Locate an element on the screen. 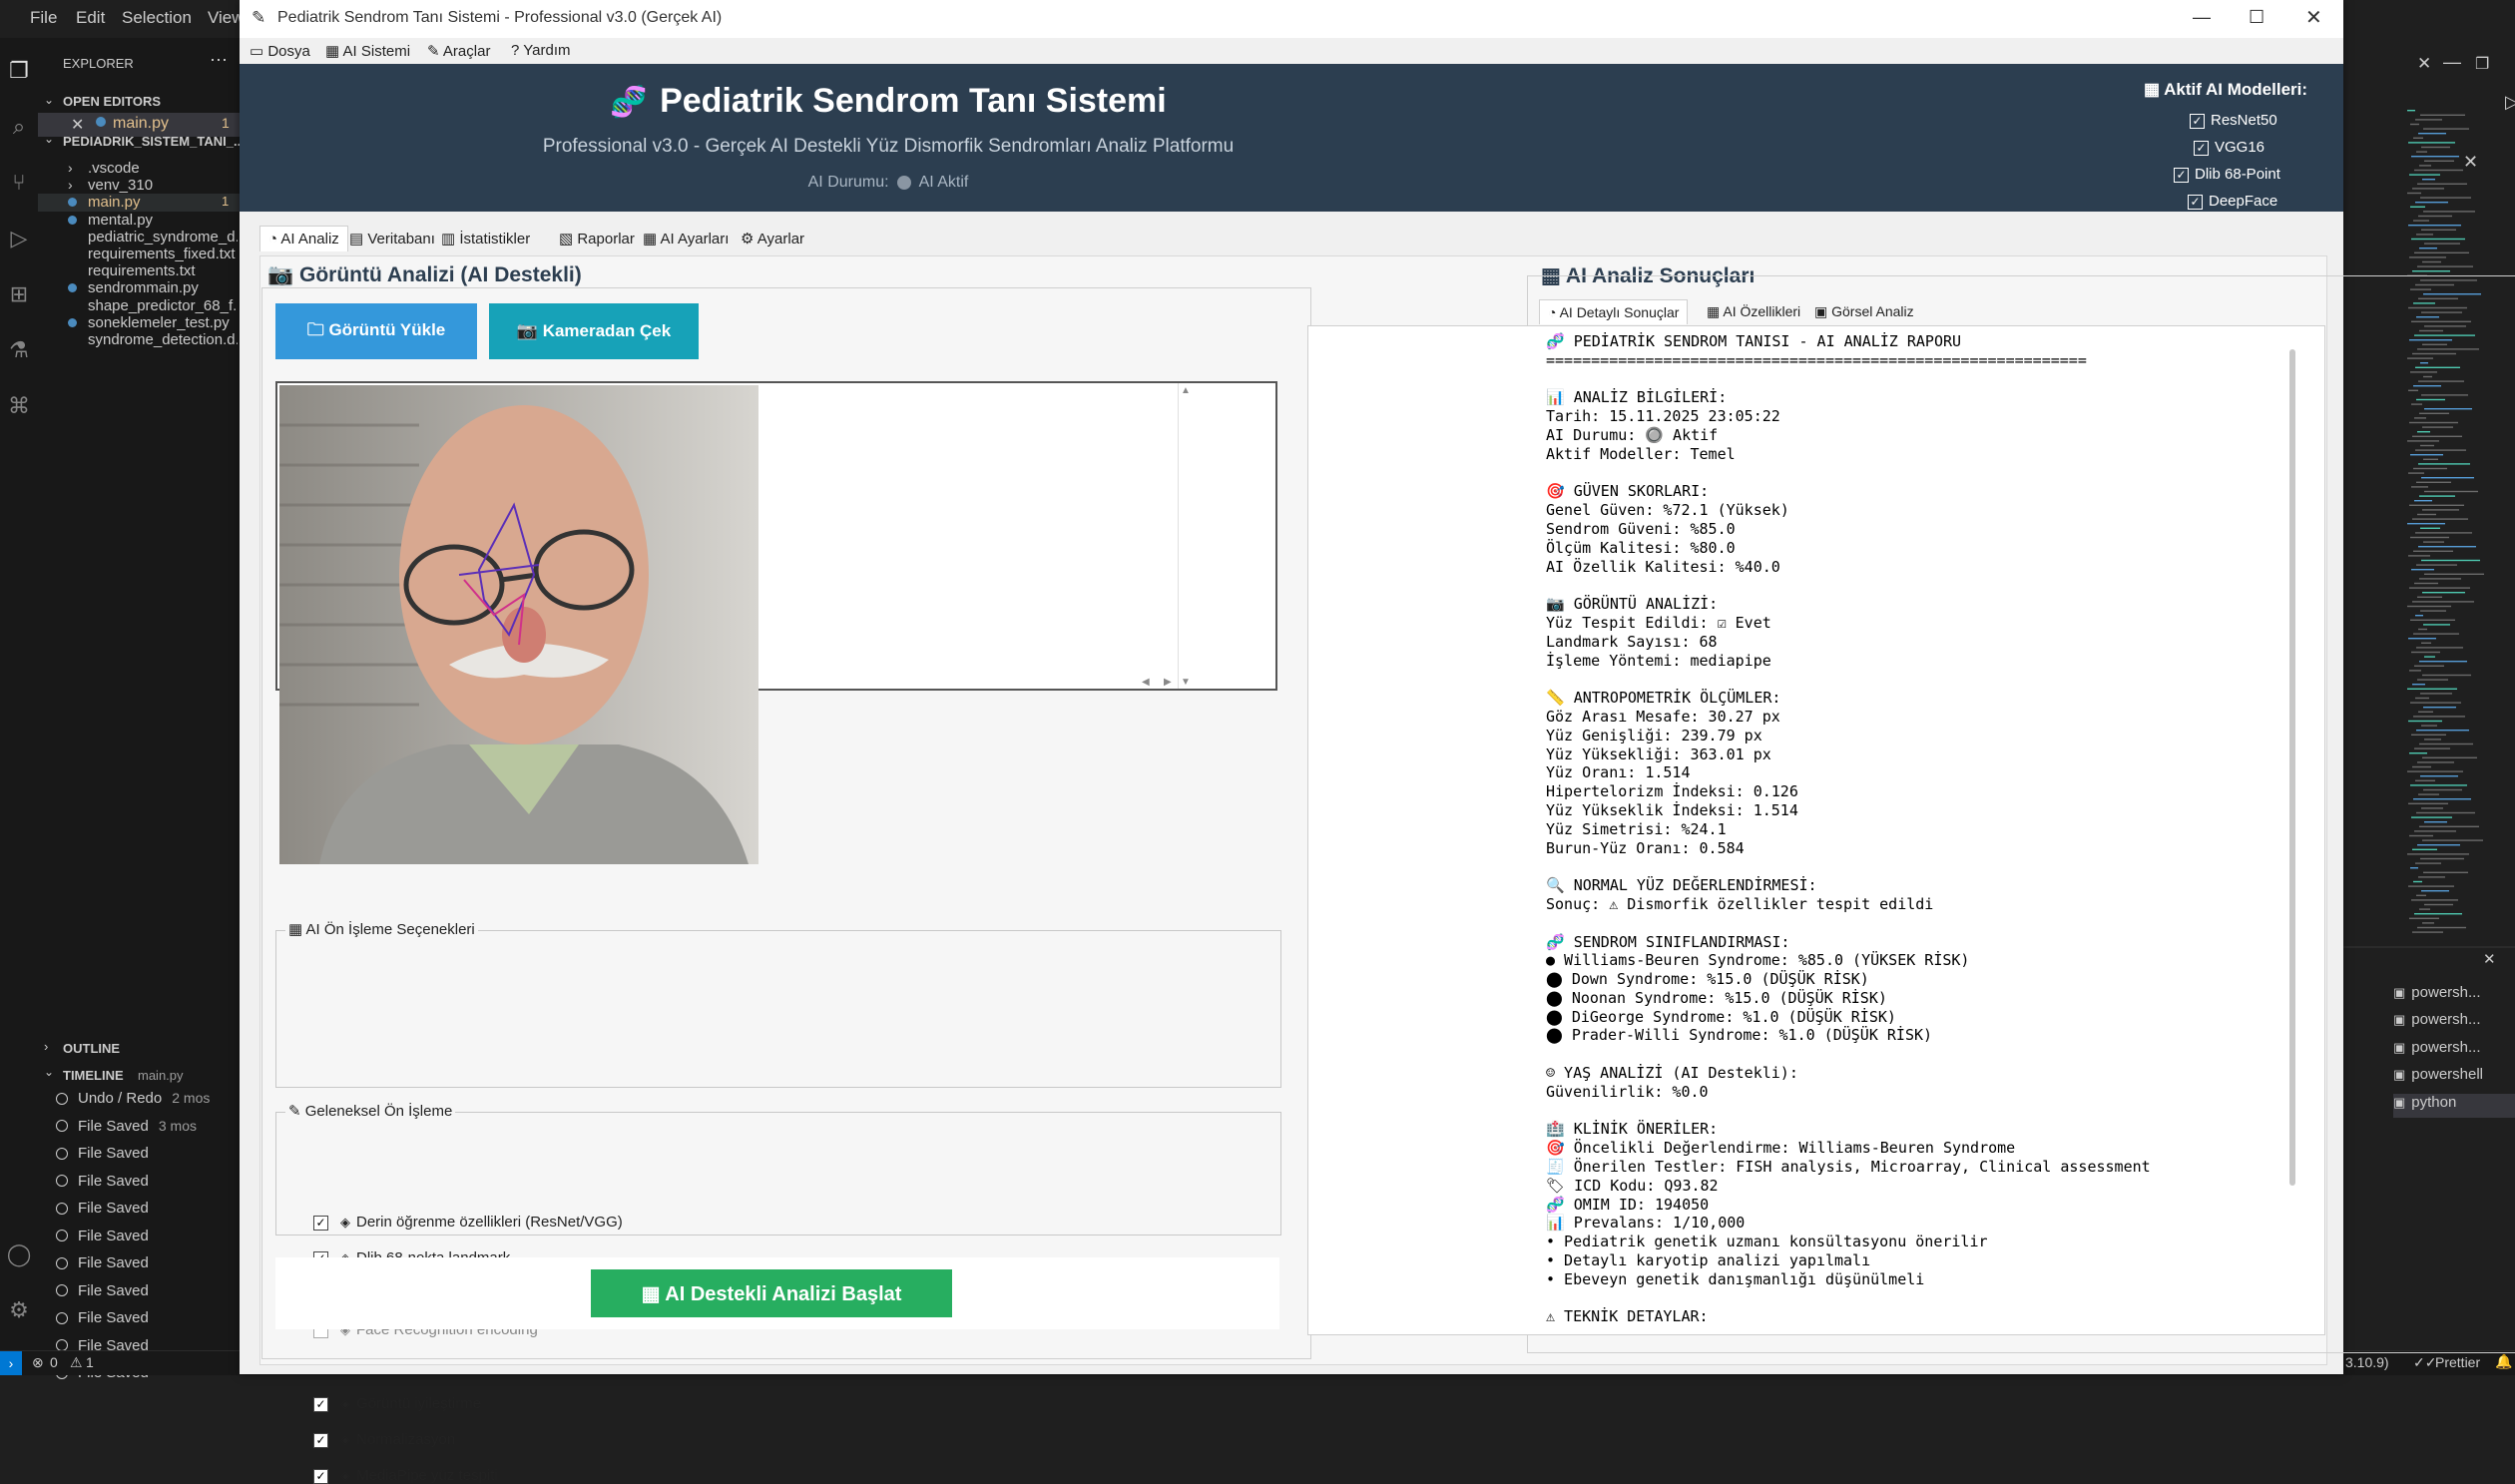 This screenshot has width=2515, height=1484. camera-capture-button: 📷 Kameradan Çek is located at coordinates (594, 331).